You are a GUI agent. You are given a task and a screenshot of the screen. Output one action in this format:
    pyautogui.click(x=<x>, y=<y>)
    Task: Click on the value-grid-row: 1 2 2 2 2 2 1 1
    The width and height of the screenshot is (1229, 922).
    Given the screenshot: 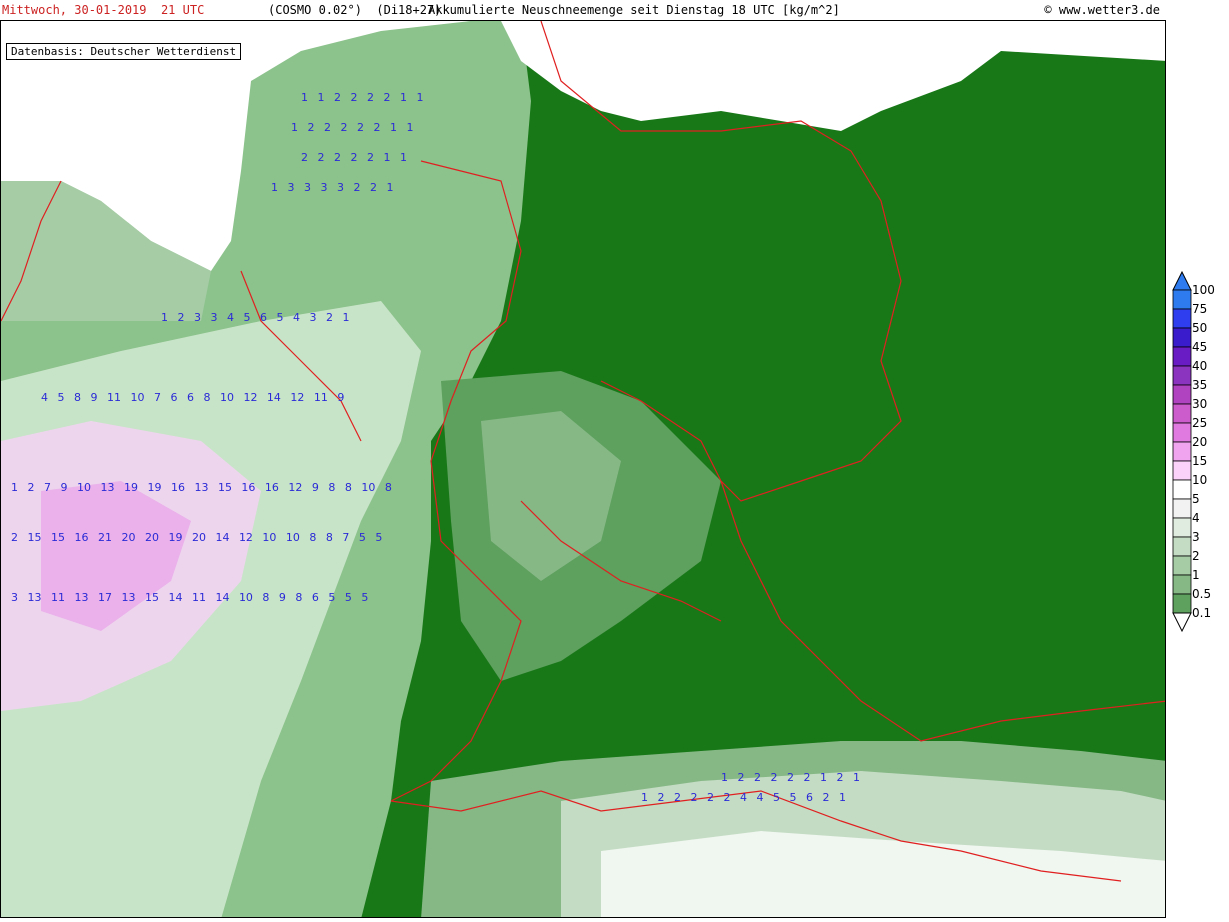 What is the action you would take?
    pyautogui.click(x=352, y=127)
    